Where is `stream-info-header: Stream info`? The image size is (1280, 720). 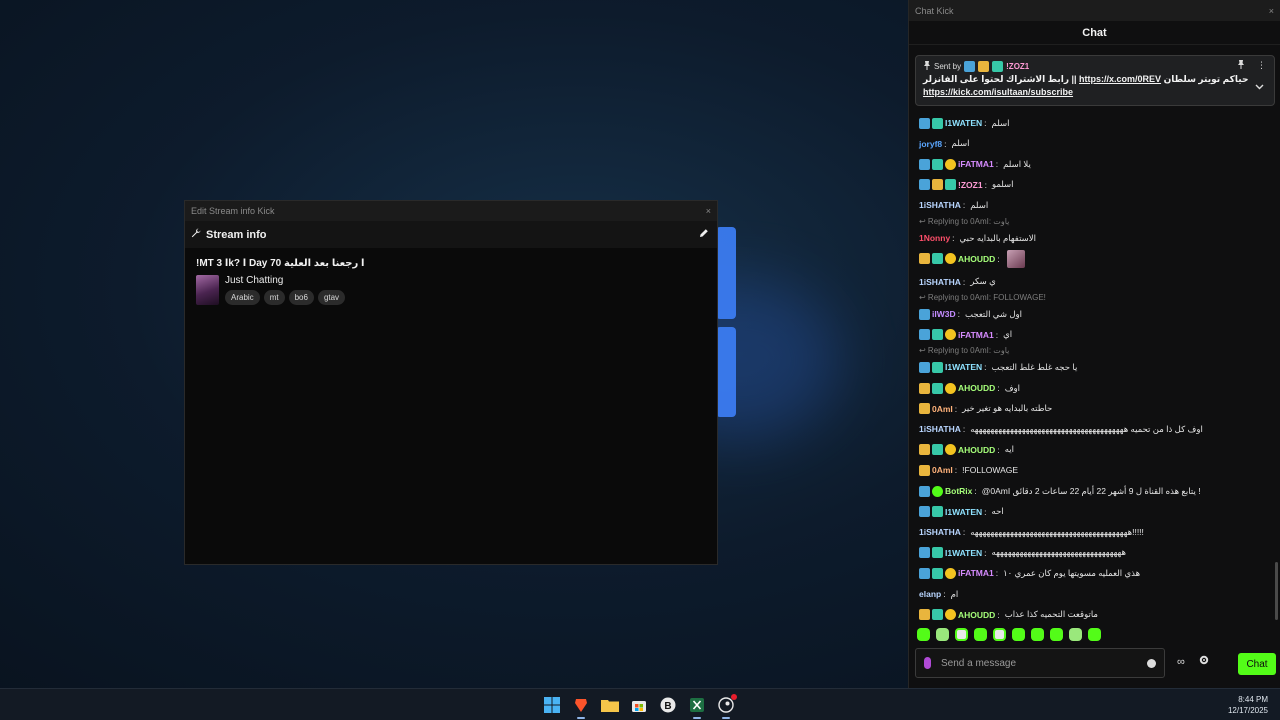
stream-info-header: Stream info is located at coordinates (451, 234).